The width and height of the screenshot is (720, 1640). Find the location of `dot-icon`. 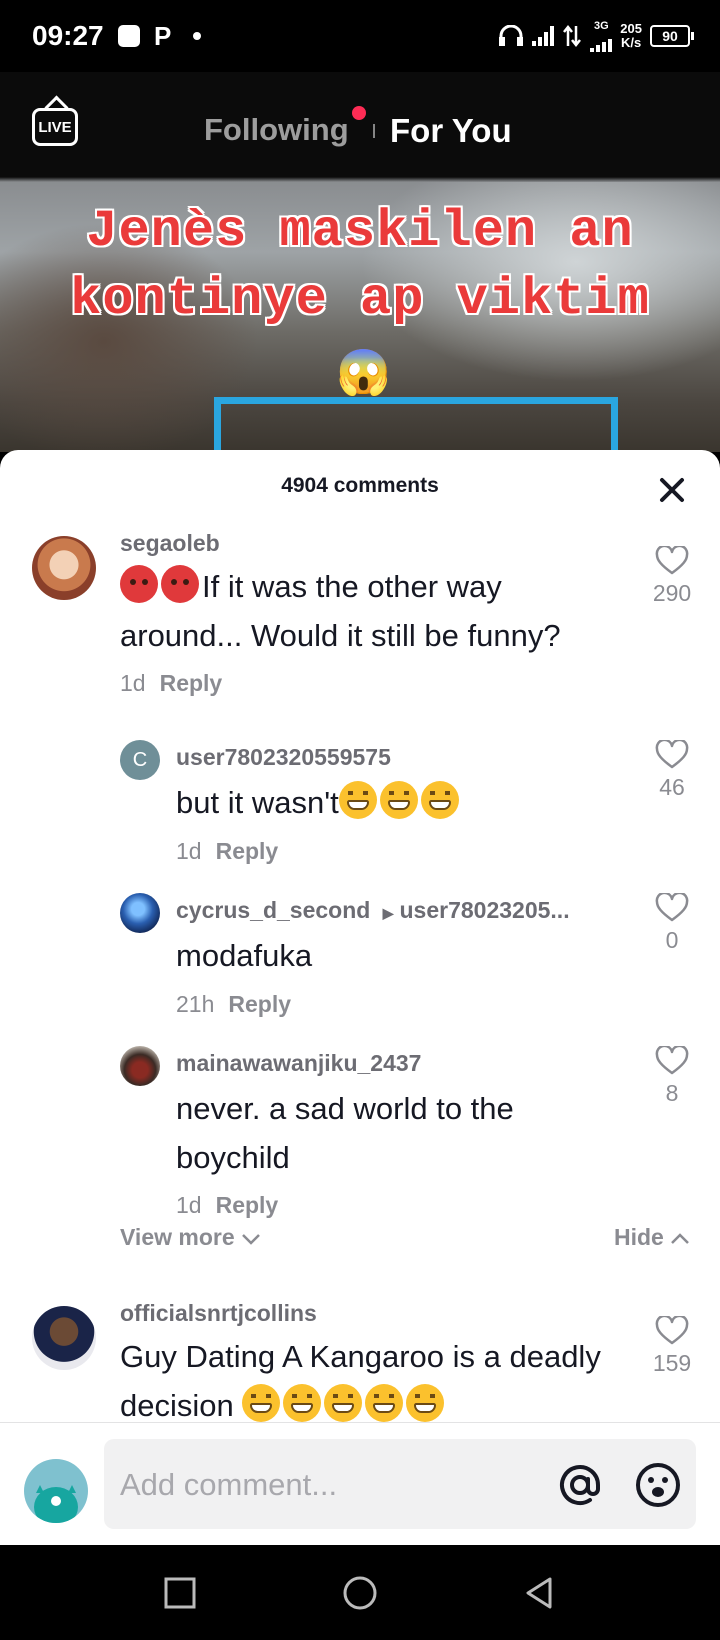

dot-icon is located at coordinates (197, 36).